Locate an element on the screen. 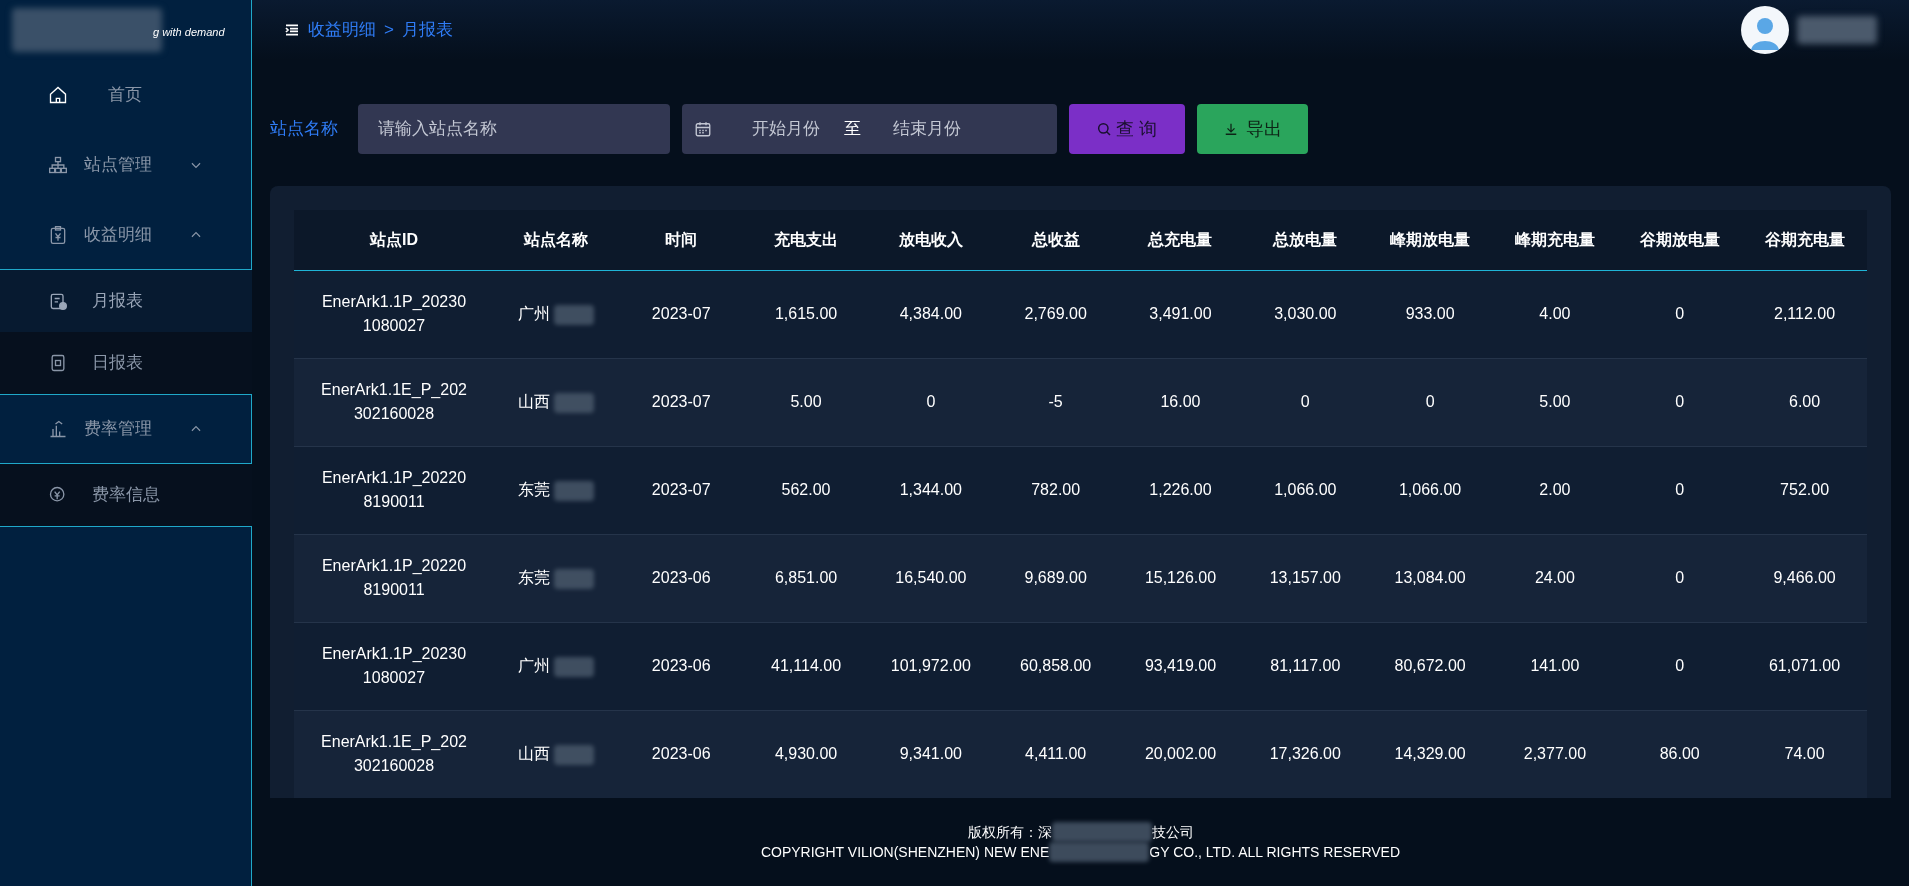 The image size is (1909, 886). copyright-text: 版权所有：深 is located at coordinates (1009, 832).